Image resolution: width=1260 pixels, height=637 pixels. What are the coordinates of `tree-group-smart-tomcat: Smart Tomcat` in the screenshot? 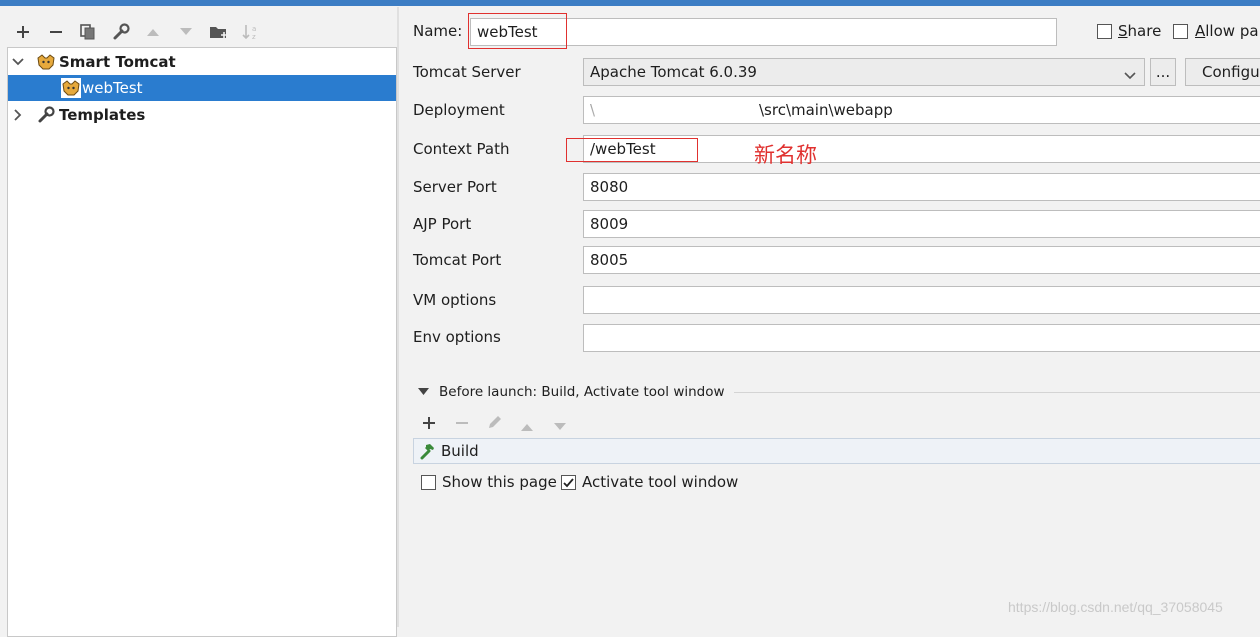 It's located at (202, 62).